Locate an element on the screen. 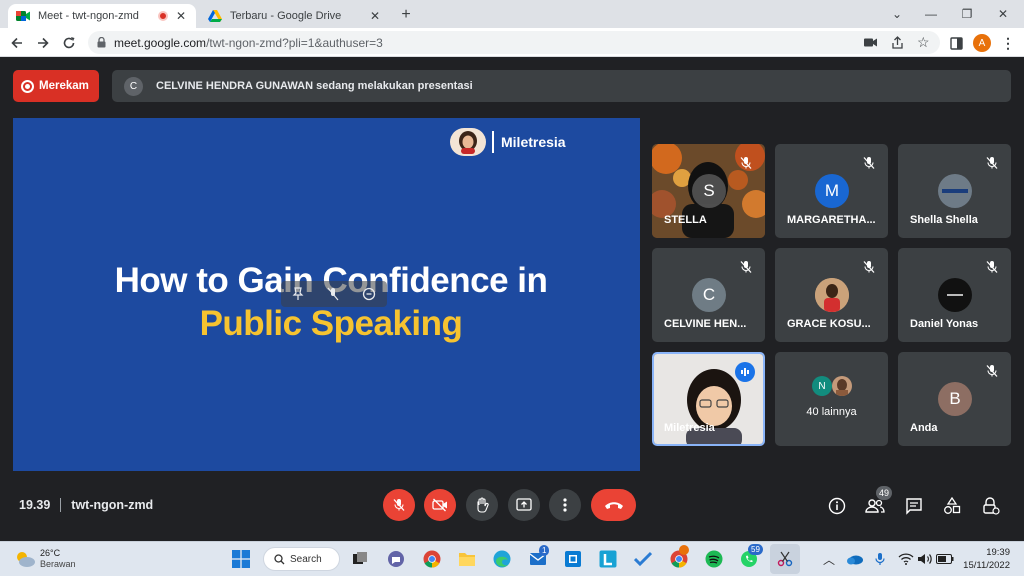 The height and width of the screenshot is (576, 1024). slide-brand-logo: Miletresia is located at coordinates (508, 142).